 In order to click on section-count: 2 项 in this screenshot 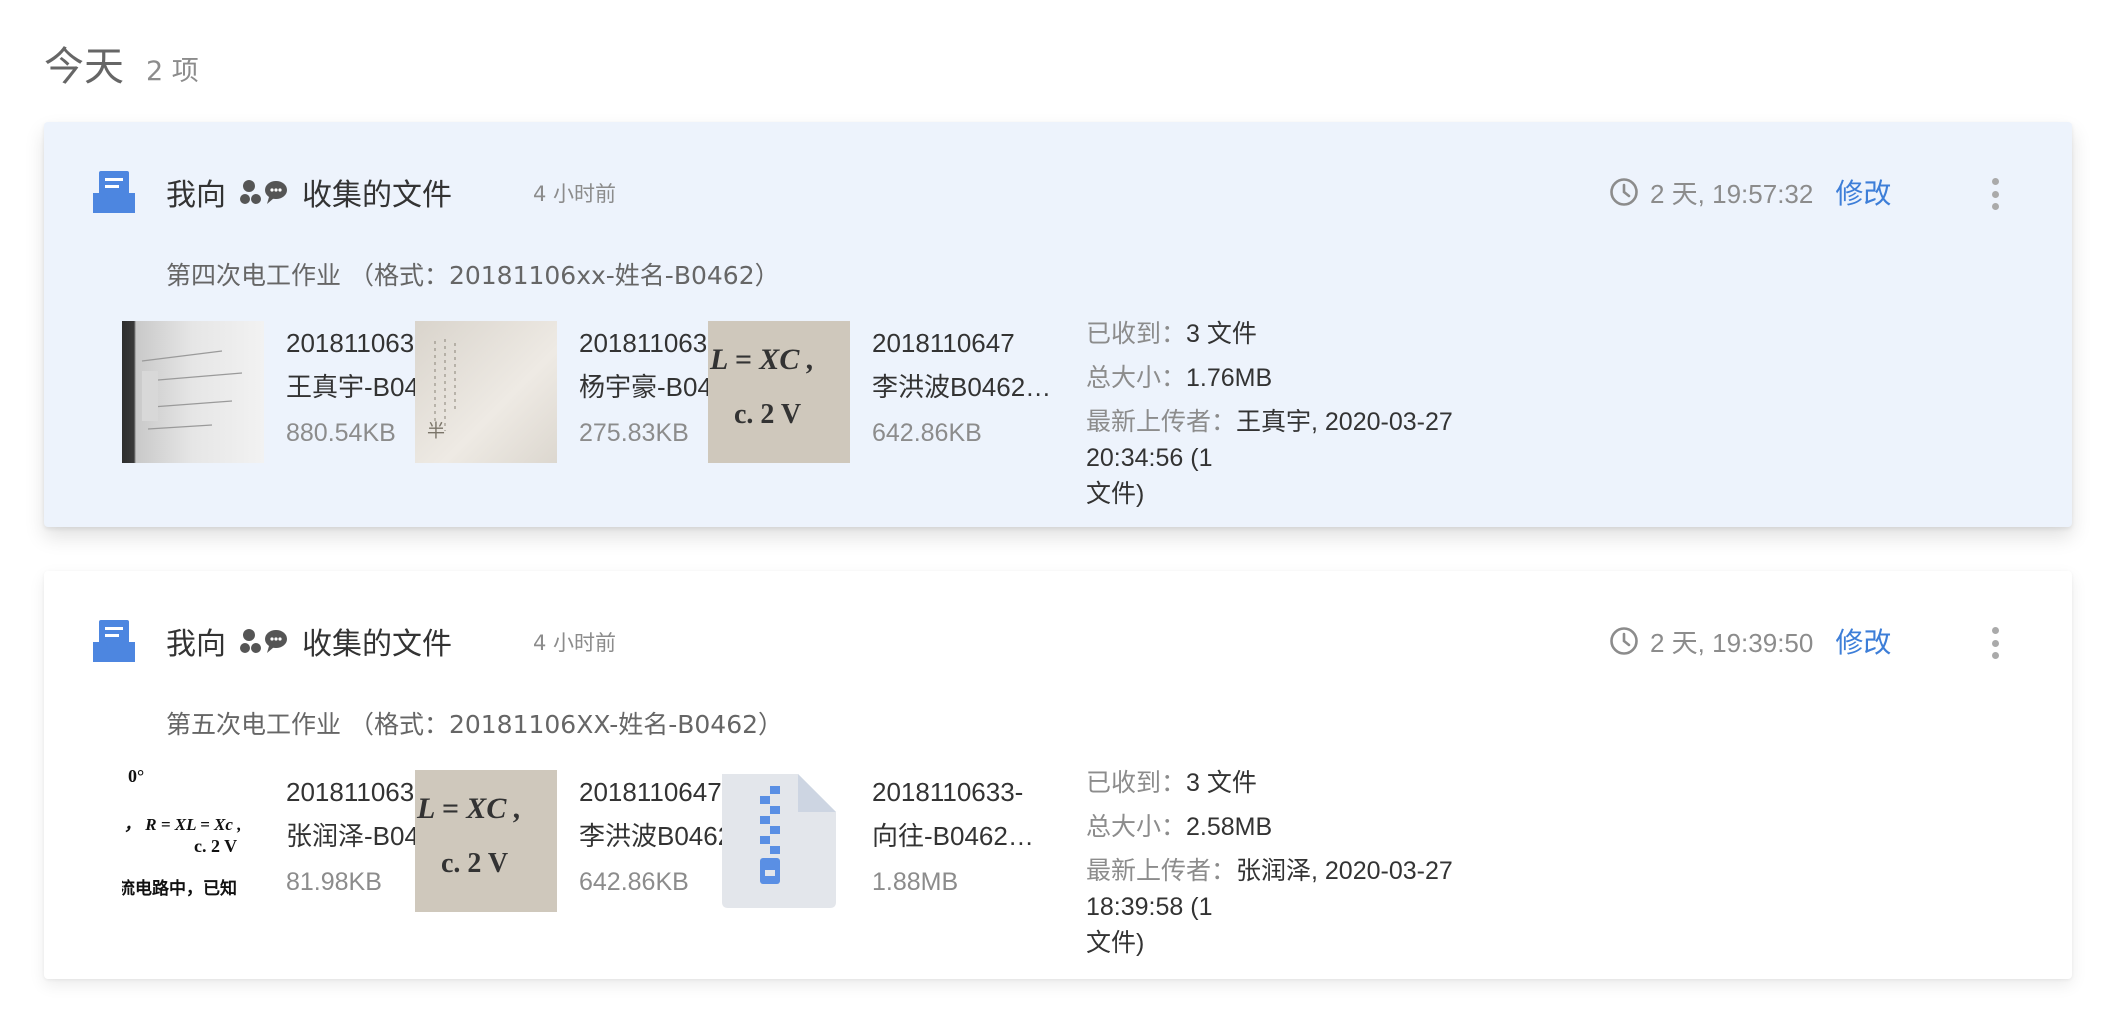, I will do `click(172, 71)`.